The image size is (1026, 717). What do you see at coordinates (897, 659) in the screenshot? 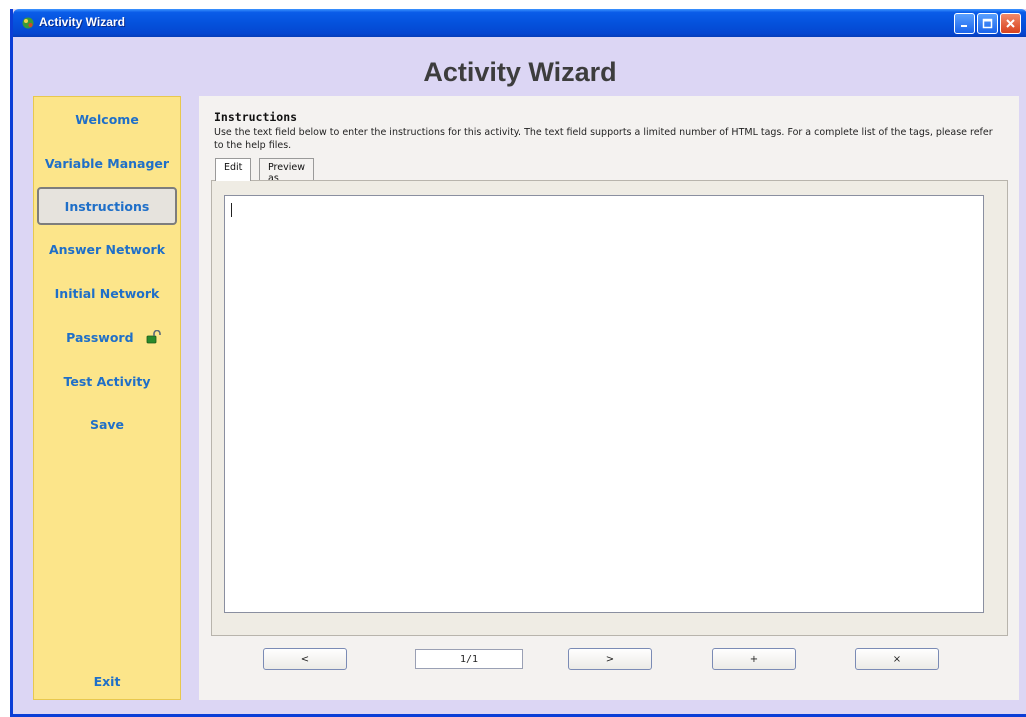
I see `delete-page-button: ×` at bounding box center [897, 659].